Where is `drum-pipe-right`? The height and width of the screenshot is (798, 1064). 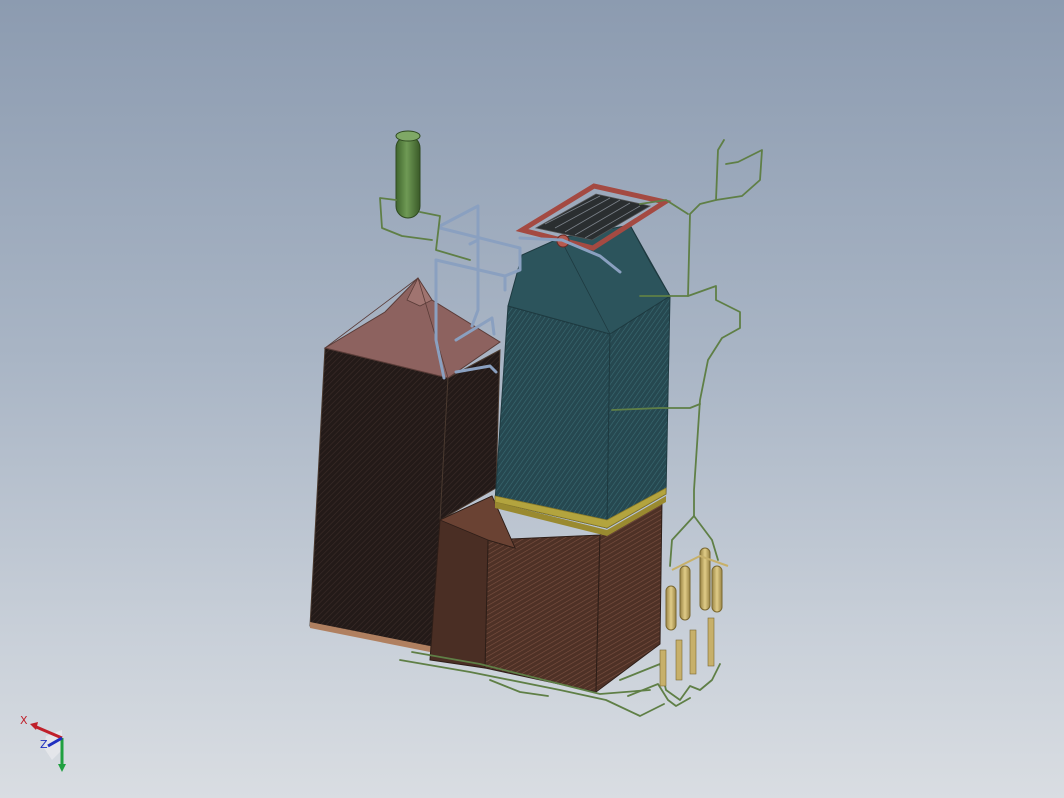
drum-pipe-right is located at coordinates (445, 236).